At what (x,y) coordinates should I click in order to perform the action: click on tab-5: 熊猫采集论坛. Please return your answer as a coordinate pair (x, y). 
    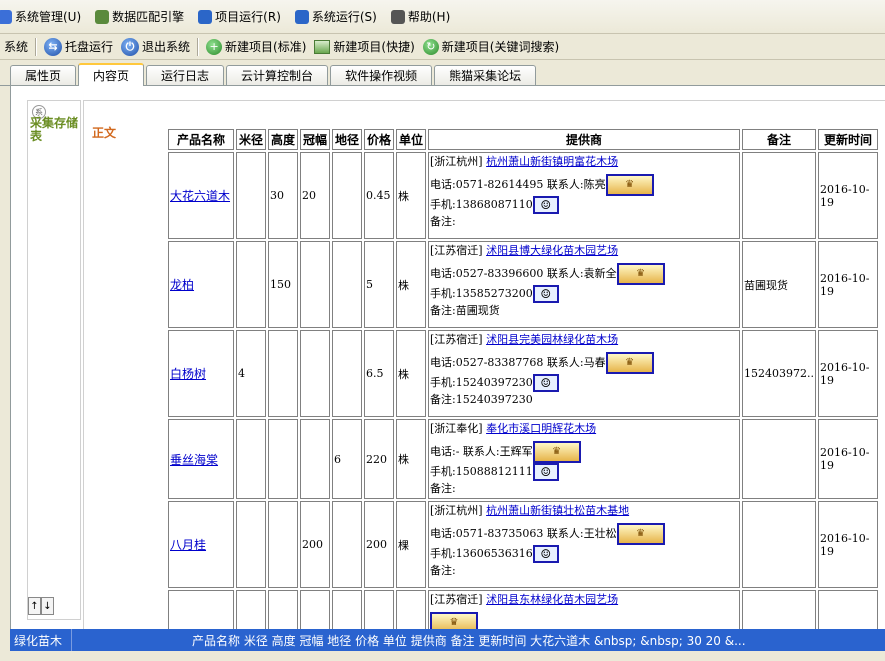
    Looking at the image, I should click on (485, 75).